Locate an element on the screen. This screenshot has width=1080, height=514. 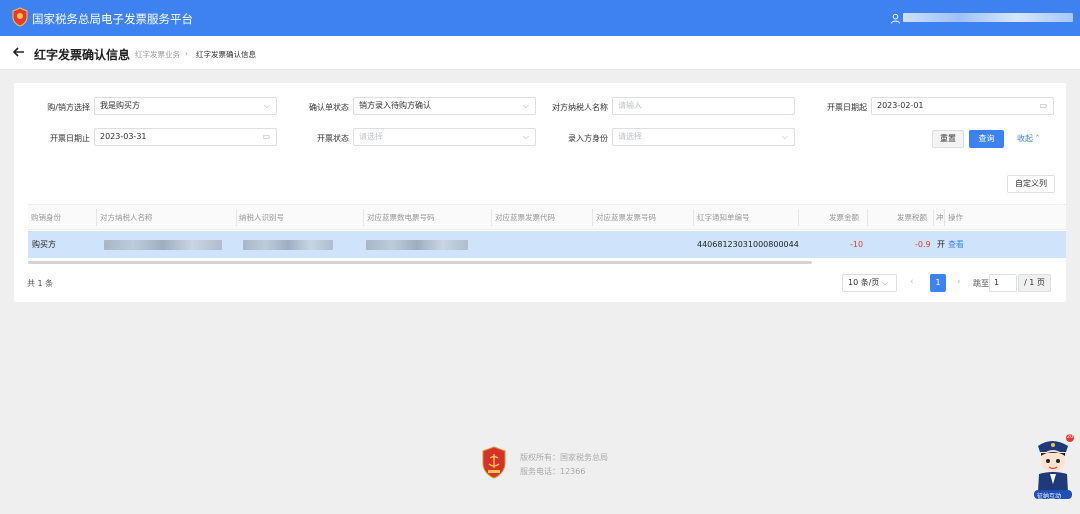
date-start-picker: 2023-02-01 ▭ is located at coordinates (962, 106).